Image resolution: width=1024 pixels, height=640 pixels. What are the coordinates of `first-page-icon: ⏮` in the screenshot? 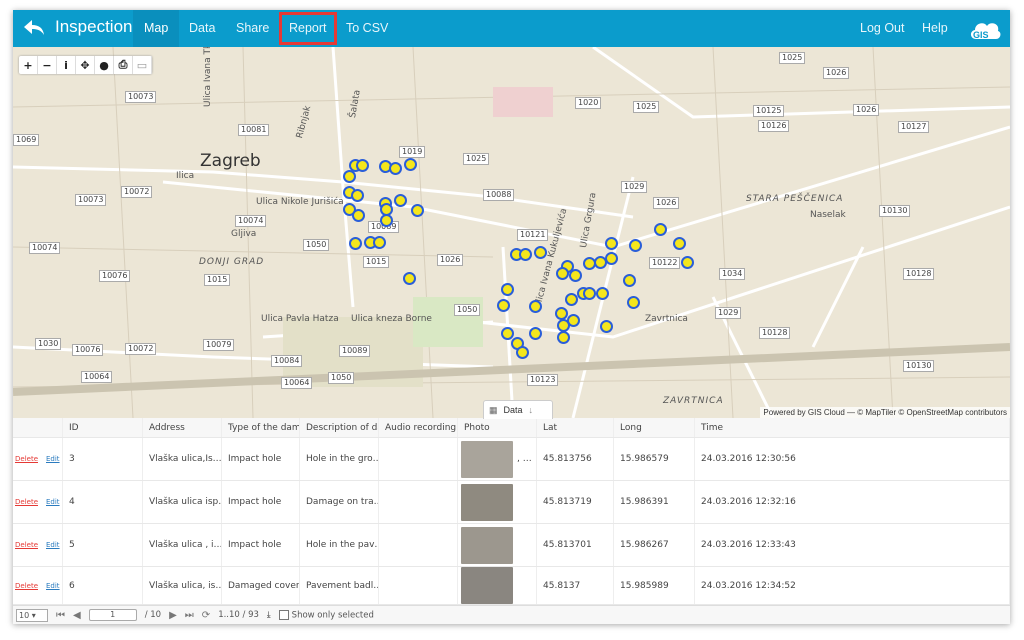 It's located at (60, 615).